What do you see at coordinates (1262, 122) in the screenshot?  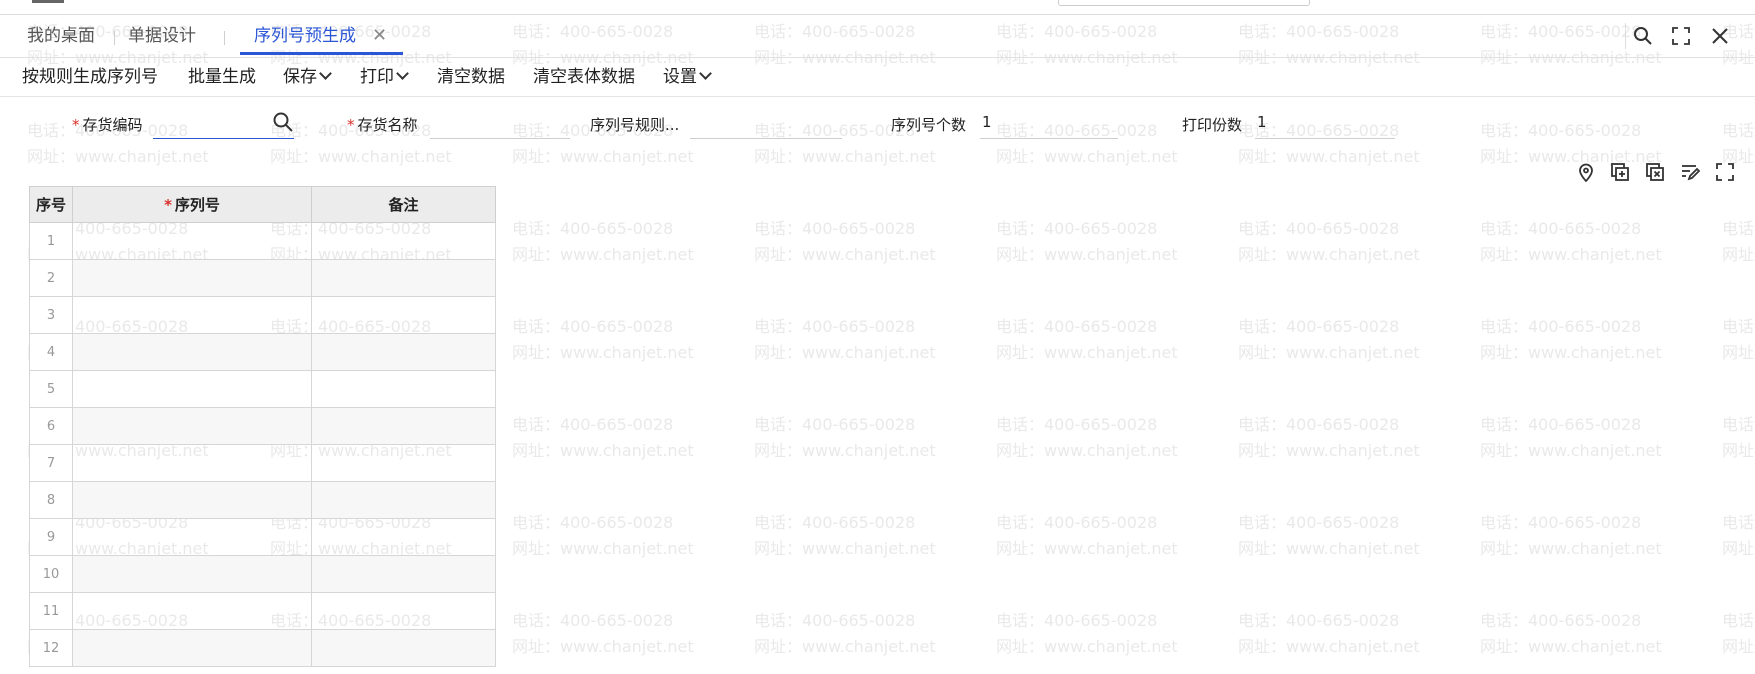 I see `print-copies-value: 1` at bounding box center [1262, 122].